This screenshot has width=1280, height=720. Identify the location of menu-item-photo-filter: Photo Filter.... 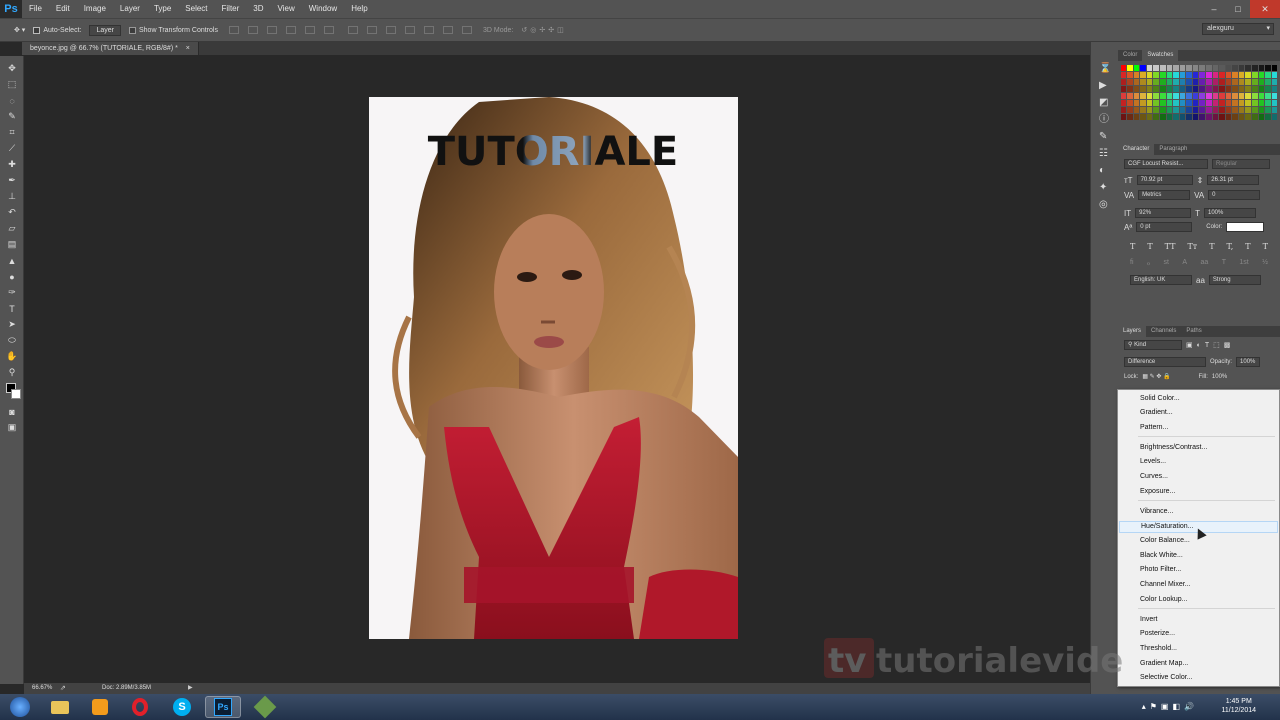
(1160, 570).